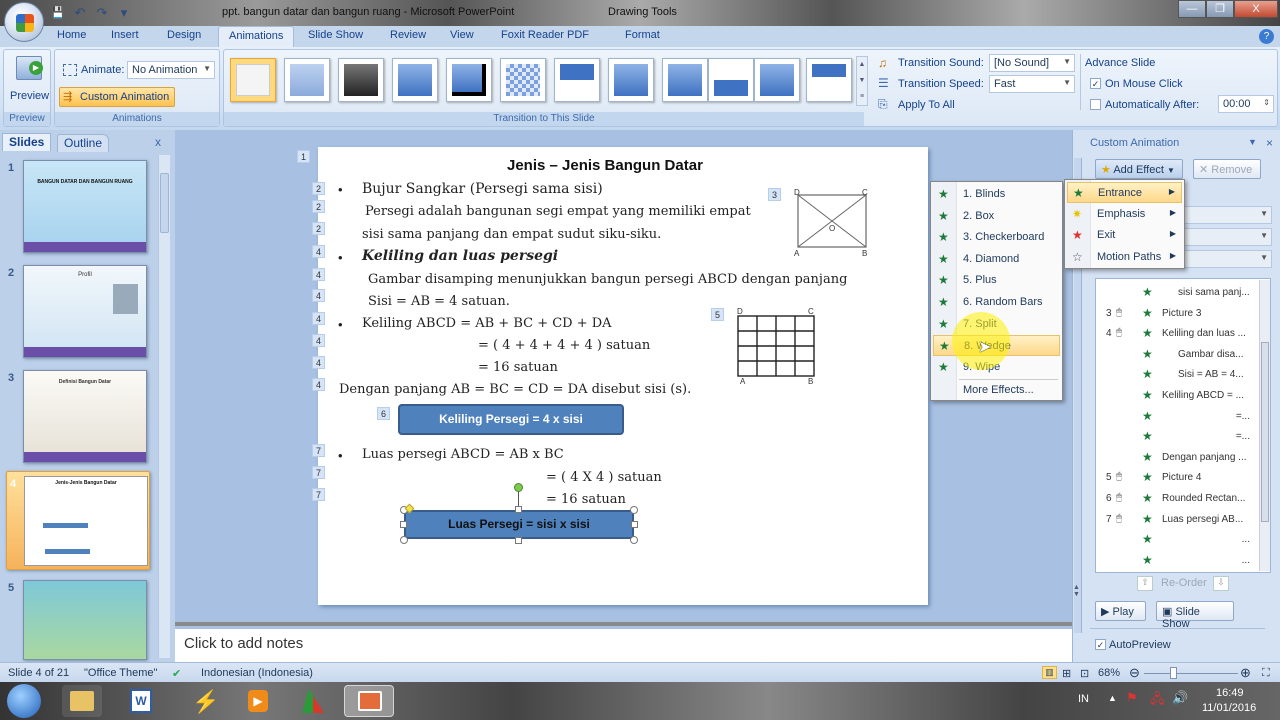 This screenshot has width=1280, height=720. I want to click on animation-tag: 1, so click(303, 156).